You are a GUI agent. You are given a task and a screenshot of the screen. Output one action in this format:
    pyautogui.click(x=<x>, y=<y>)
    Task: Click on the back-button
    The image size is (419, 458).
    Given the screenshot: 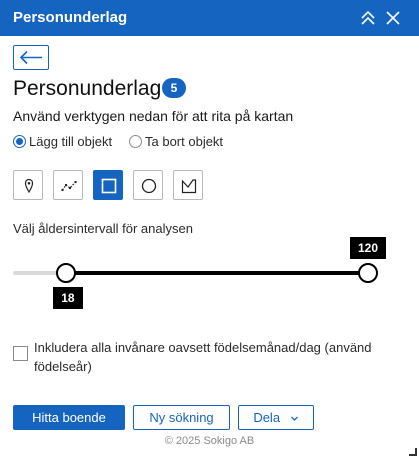 What is the action you would take?
    pyautogui.click(x=31, y=57)
    